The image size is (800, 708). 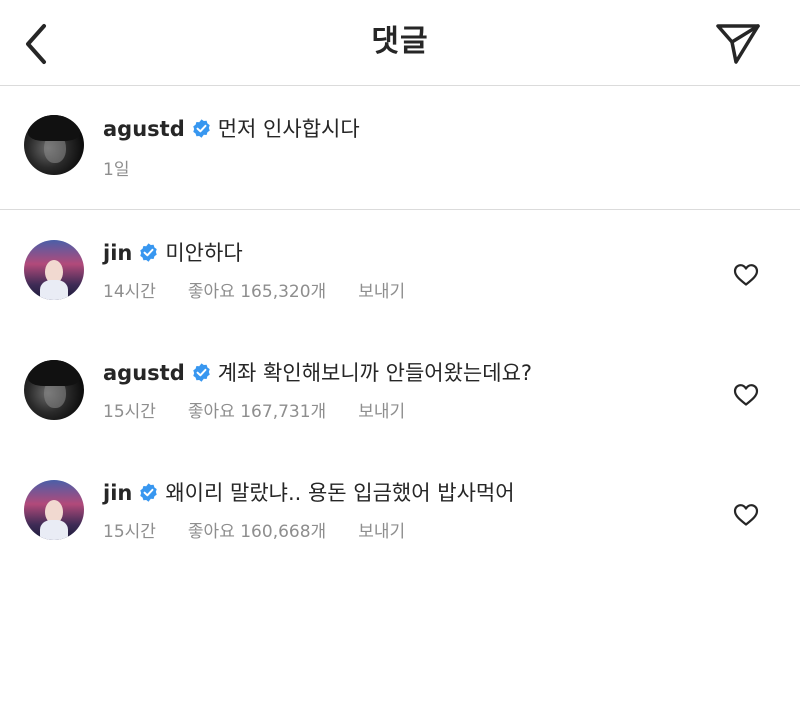 I want to click on caption-meta: 1일, so click(x=116, y=170).